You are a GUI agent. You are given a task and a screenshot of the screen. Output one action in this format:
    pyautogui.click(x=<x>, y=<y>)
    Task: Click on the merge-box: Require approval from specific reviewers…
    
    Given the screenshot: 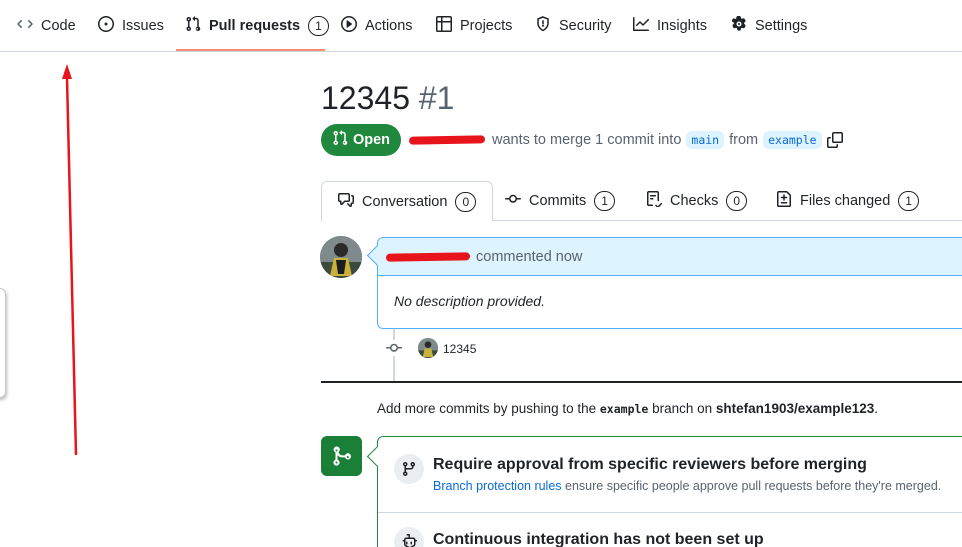 What is the action you would take?
    pyautogui.click(x=669, y=491)
    